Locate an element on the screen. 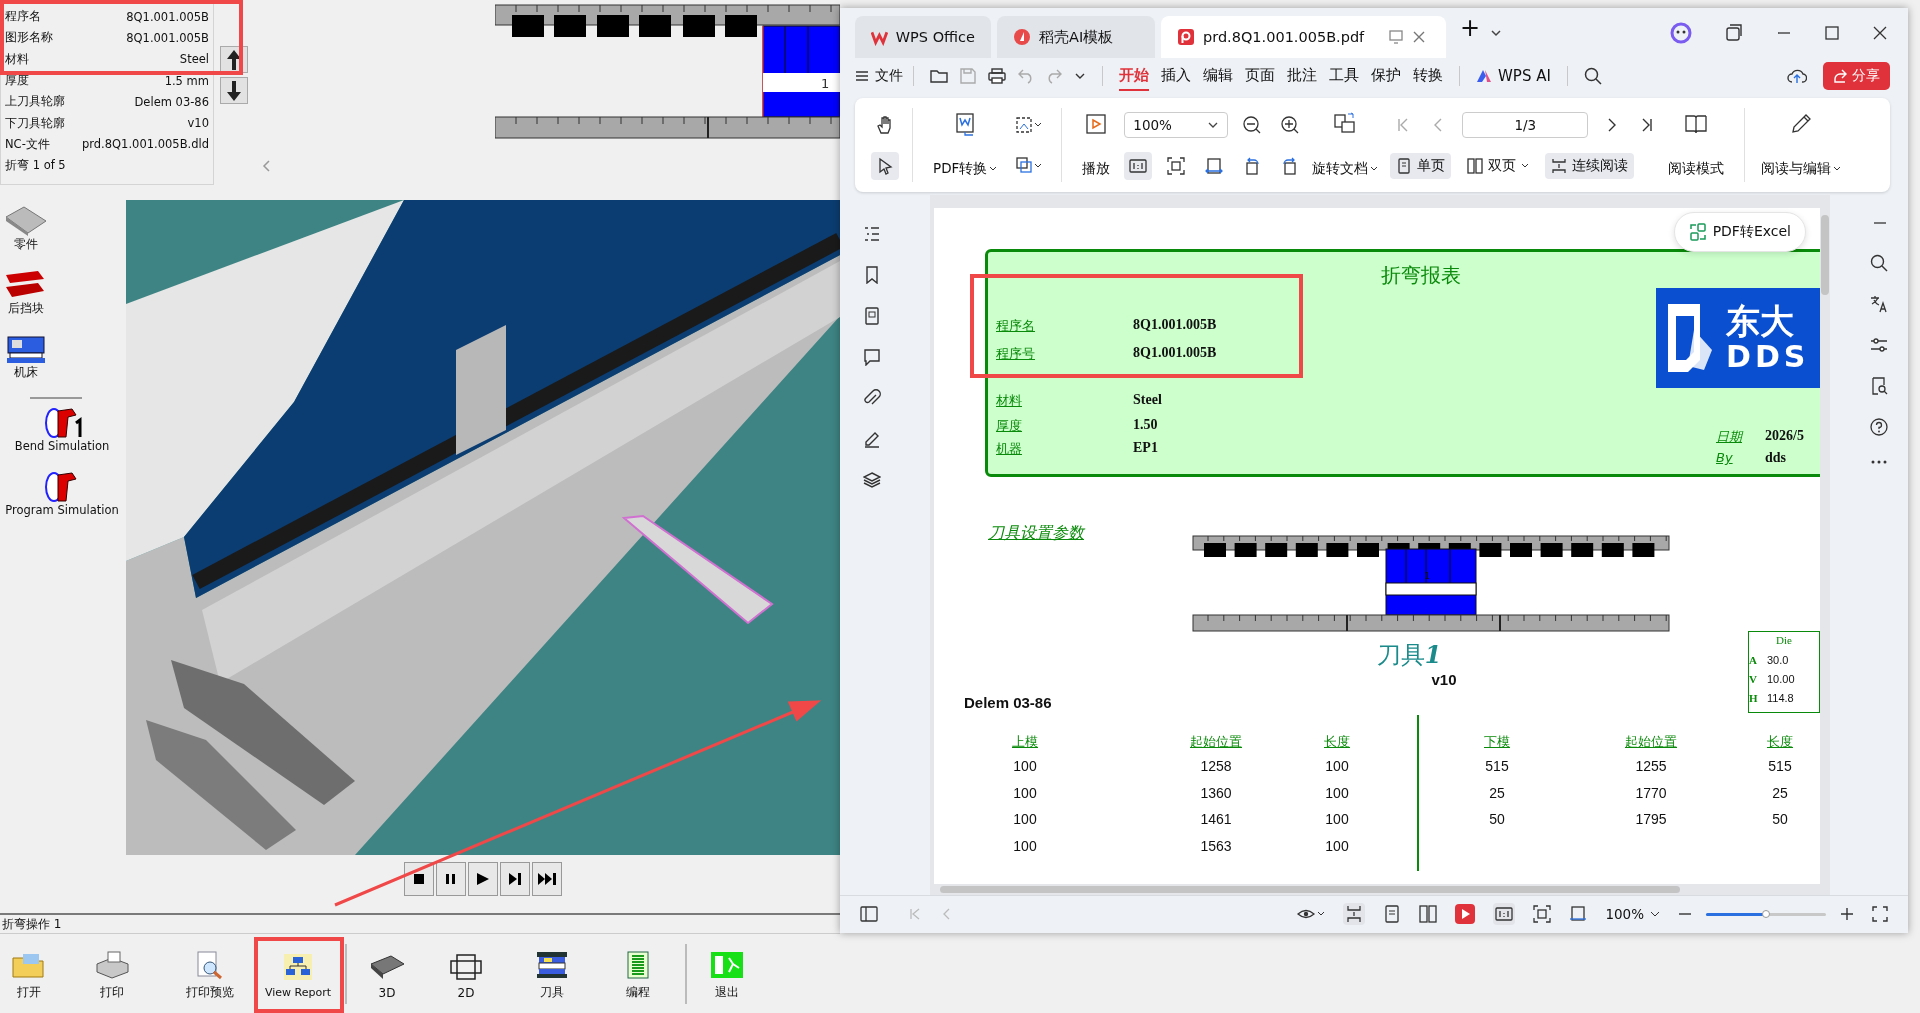 The width and height of the screenshot is (1920, 1013). table-cell-text: 100 is located at coordinates (1025, 792).